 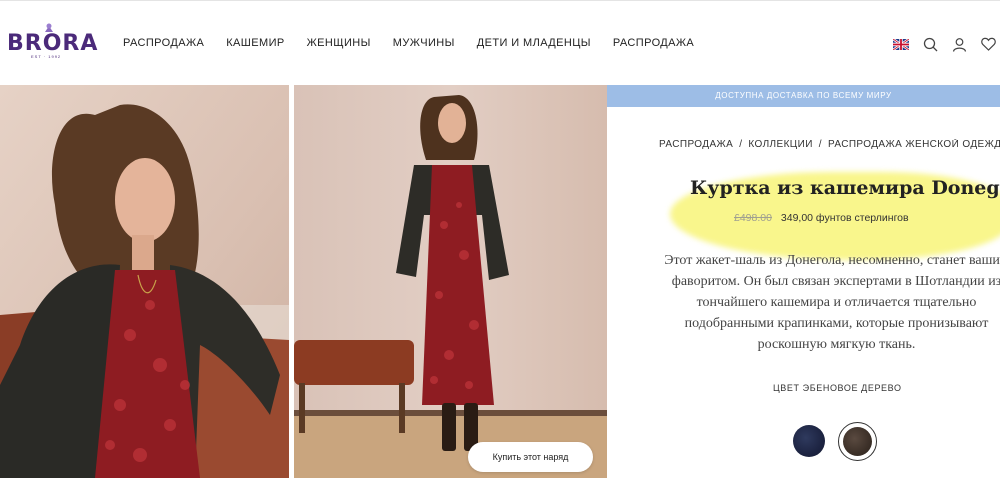 What do you see at coordinates (530, 457) in the screenshot?
I see `shop-the-look-button: Купить этот наряд` at bounding box center [530, 457].